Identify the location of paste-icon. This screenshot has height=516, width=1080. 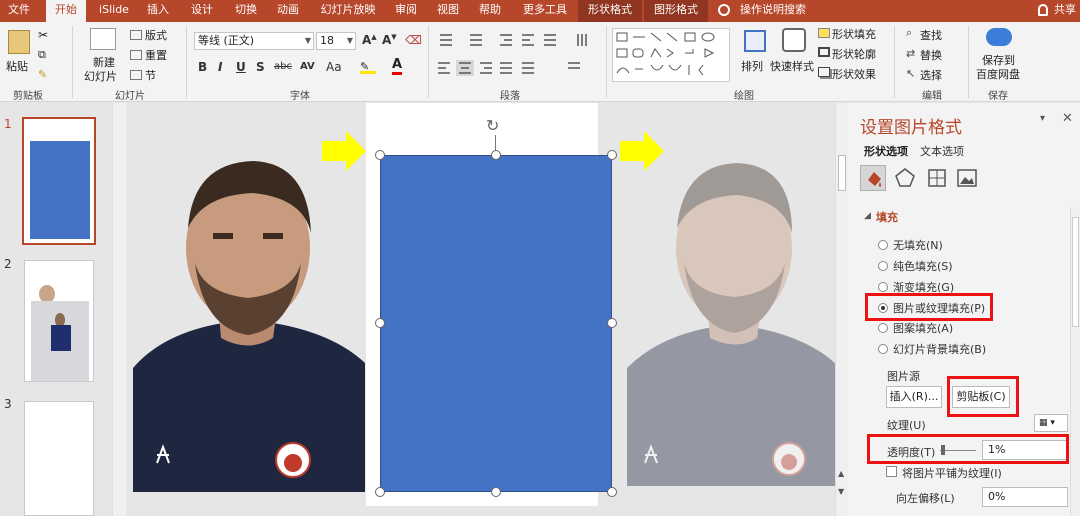
(19, 42).